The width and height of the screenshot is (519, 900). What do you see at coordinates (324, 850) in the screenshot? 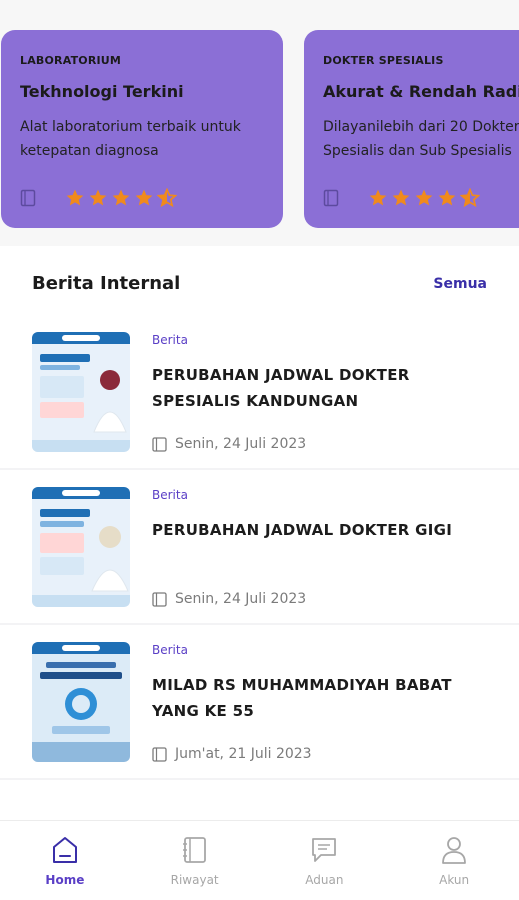
I see `message-icon` at bounding box center [324, 850].